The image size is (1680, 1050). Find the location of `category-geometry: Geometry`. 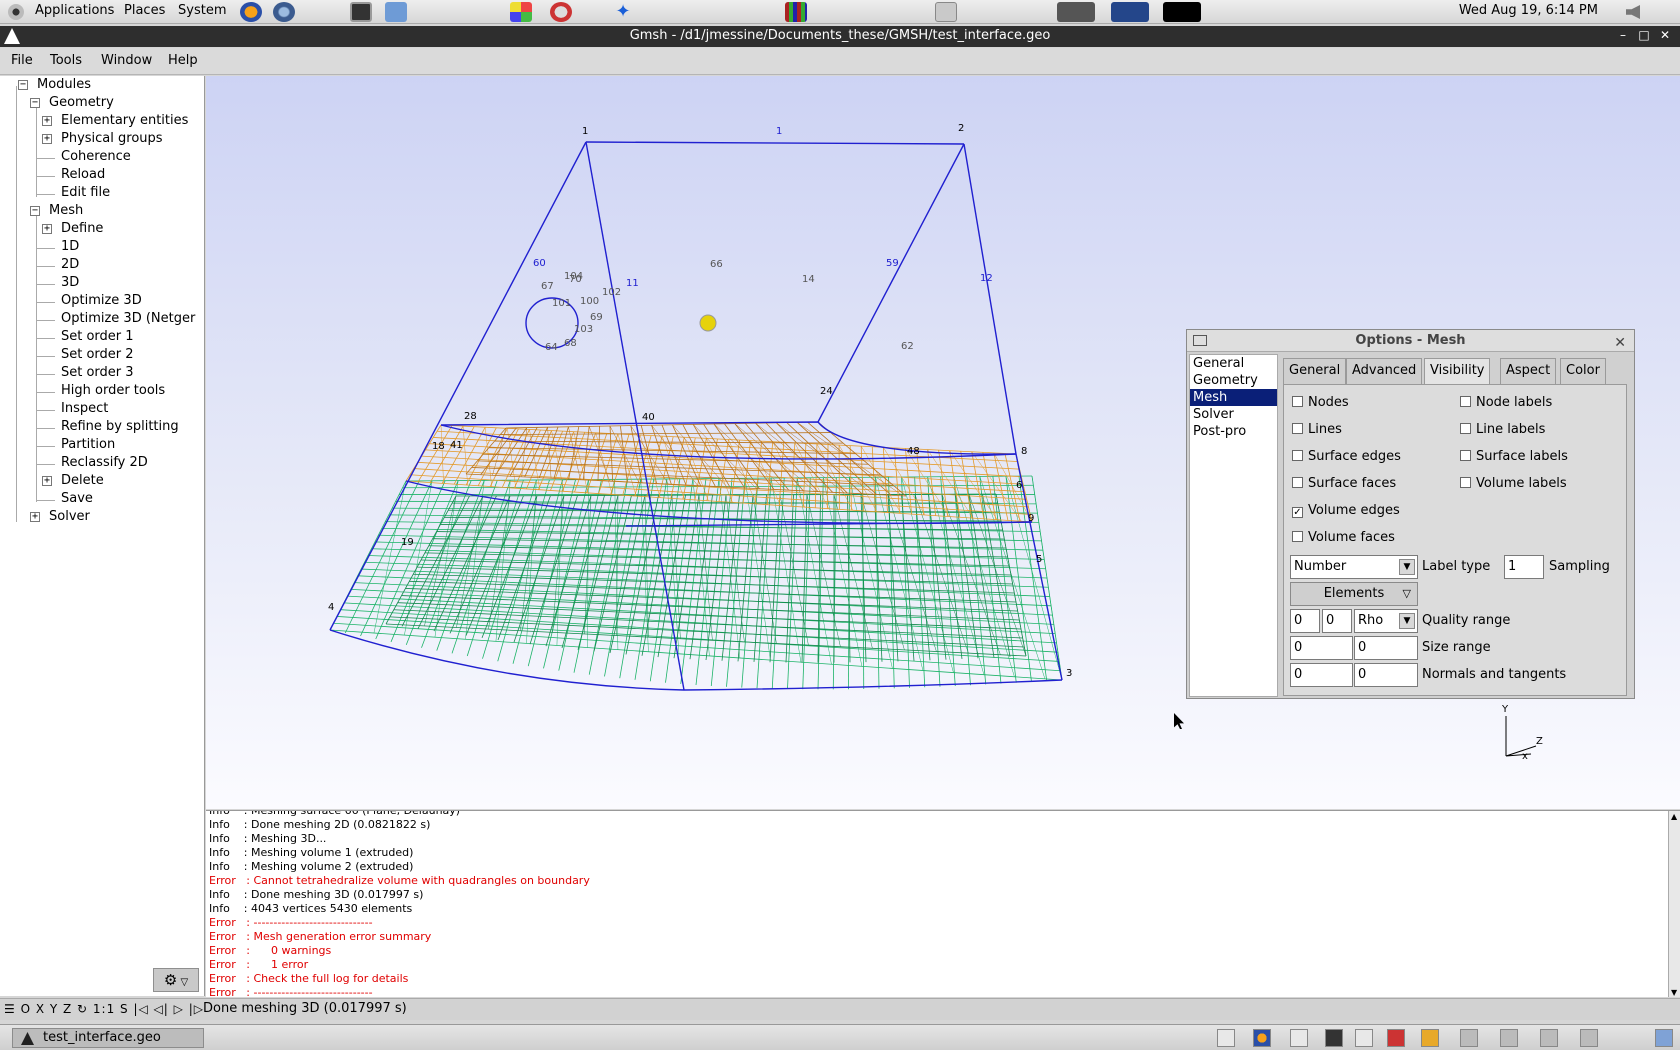

category-geometry: Geometry is located at coordinates (1233, 380).